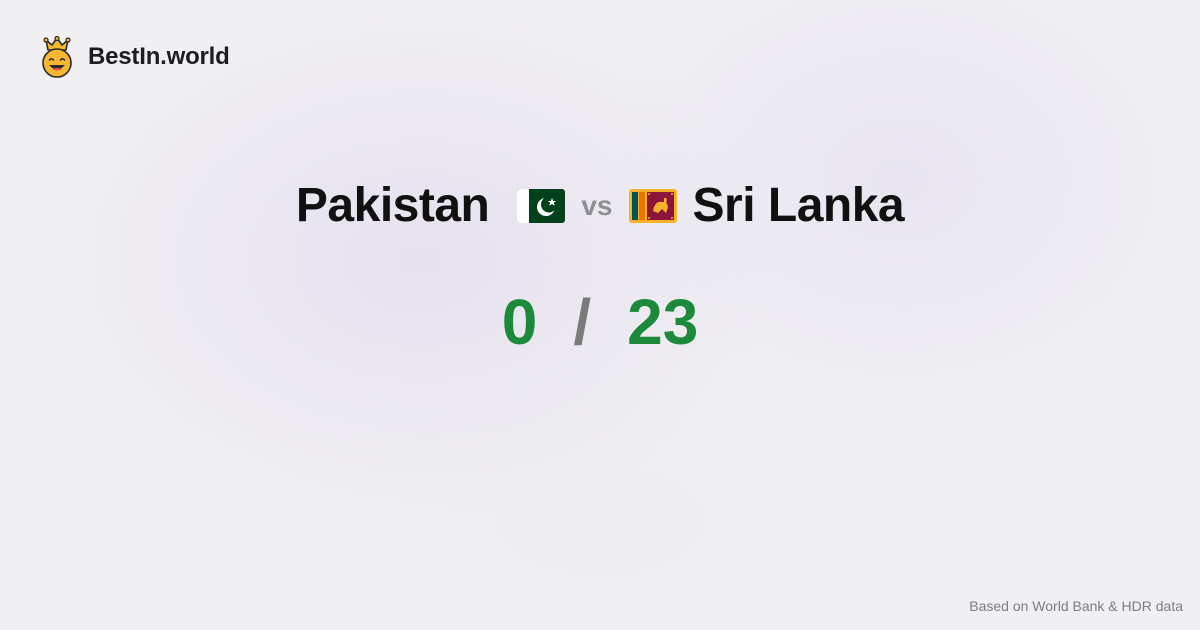 The width and height of the screenshot is (1200, 630). Describe the element at coordinates (597, 205) in the screenshot. I see `vs-label: vs` at that location.